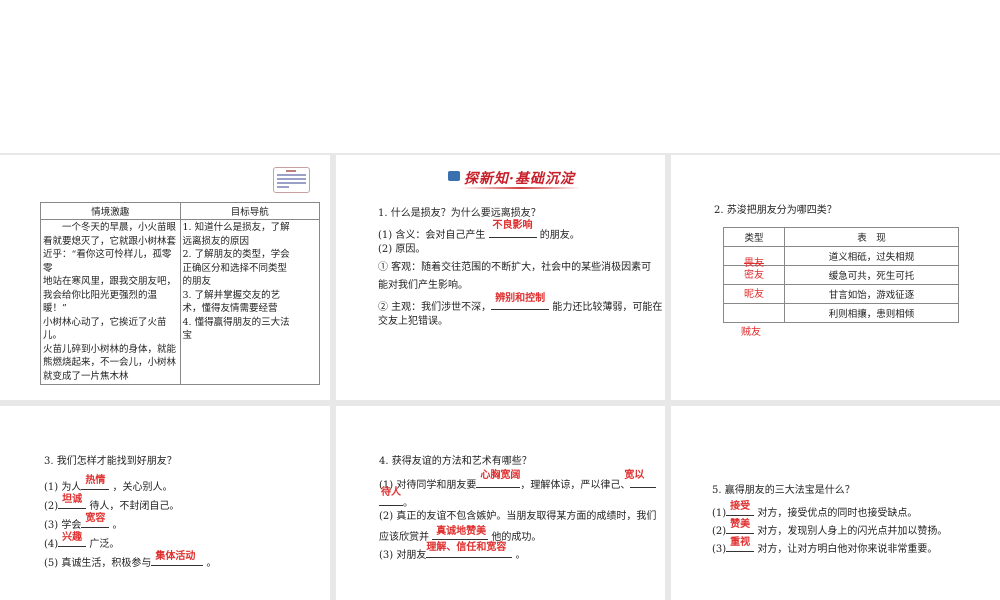 This screenshot has width=1000, height=600. I want to click on table-row: 昵友 甘言如饴，游戏征逐, so click(841, 294).